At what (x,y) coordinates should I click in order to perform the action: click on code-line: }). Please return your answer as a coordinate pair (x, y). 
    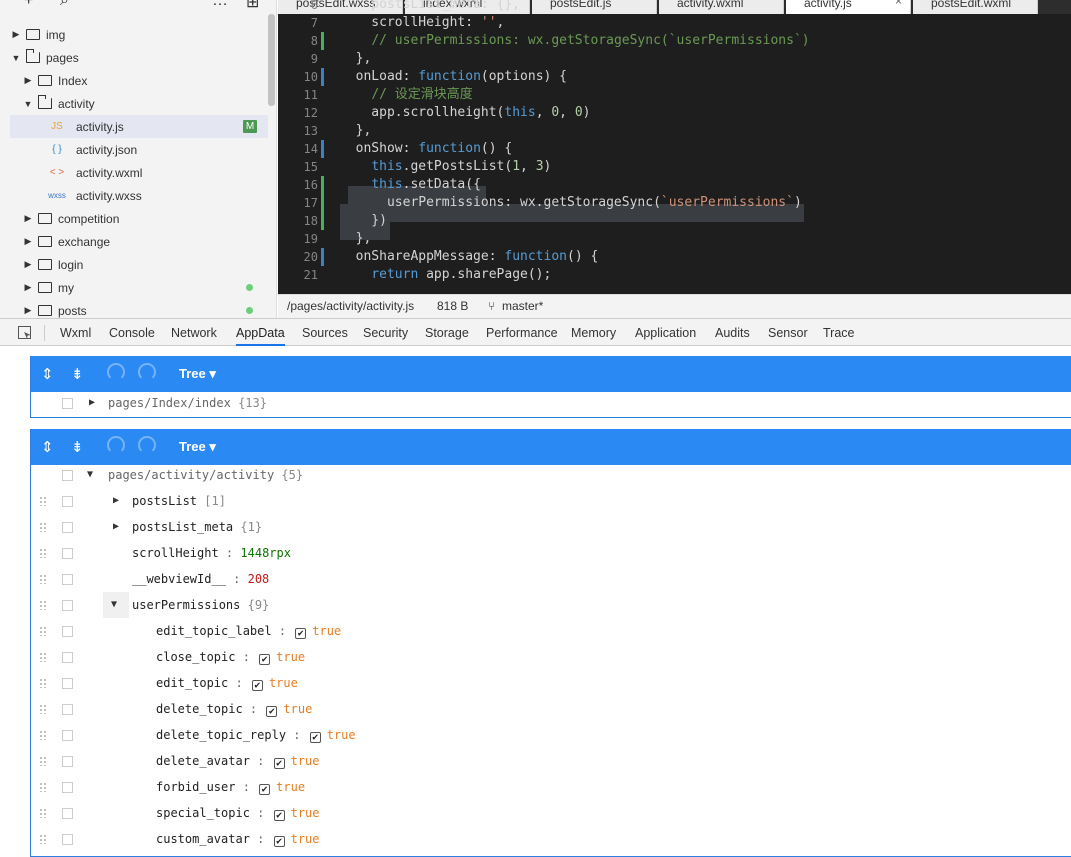
    Looking at the image, I should click on (363, 221).